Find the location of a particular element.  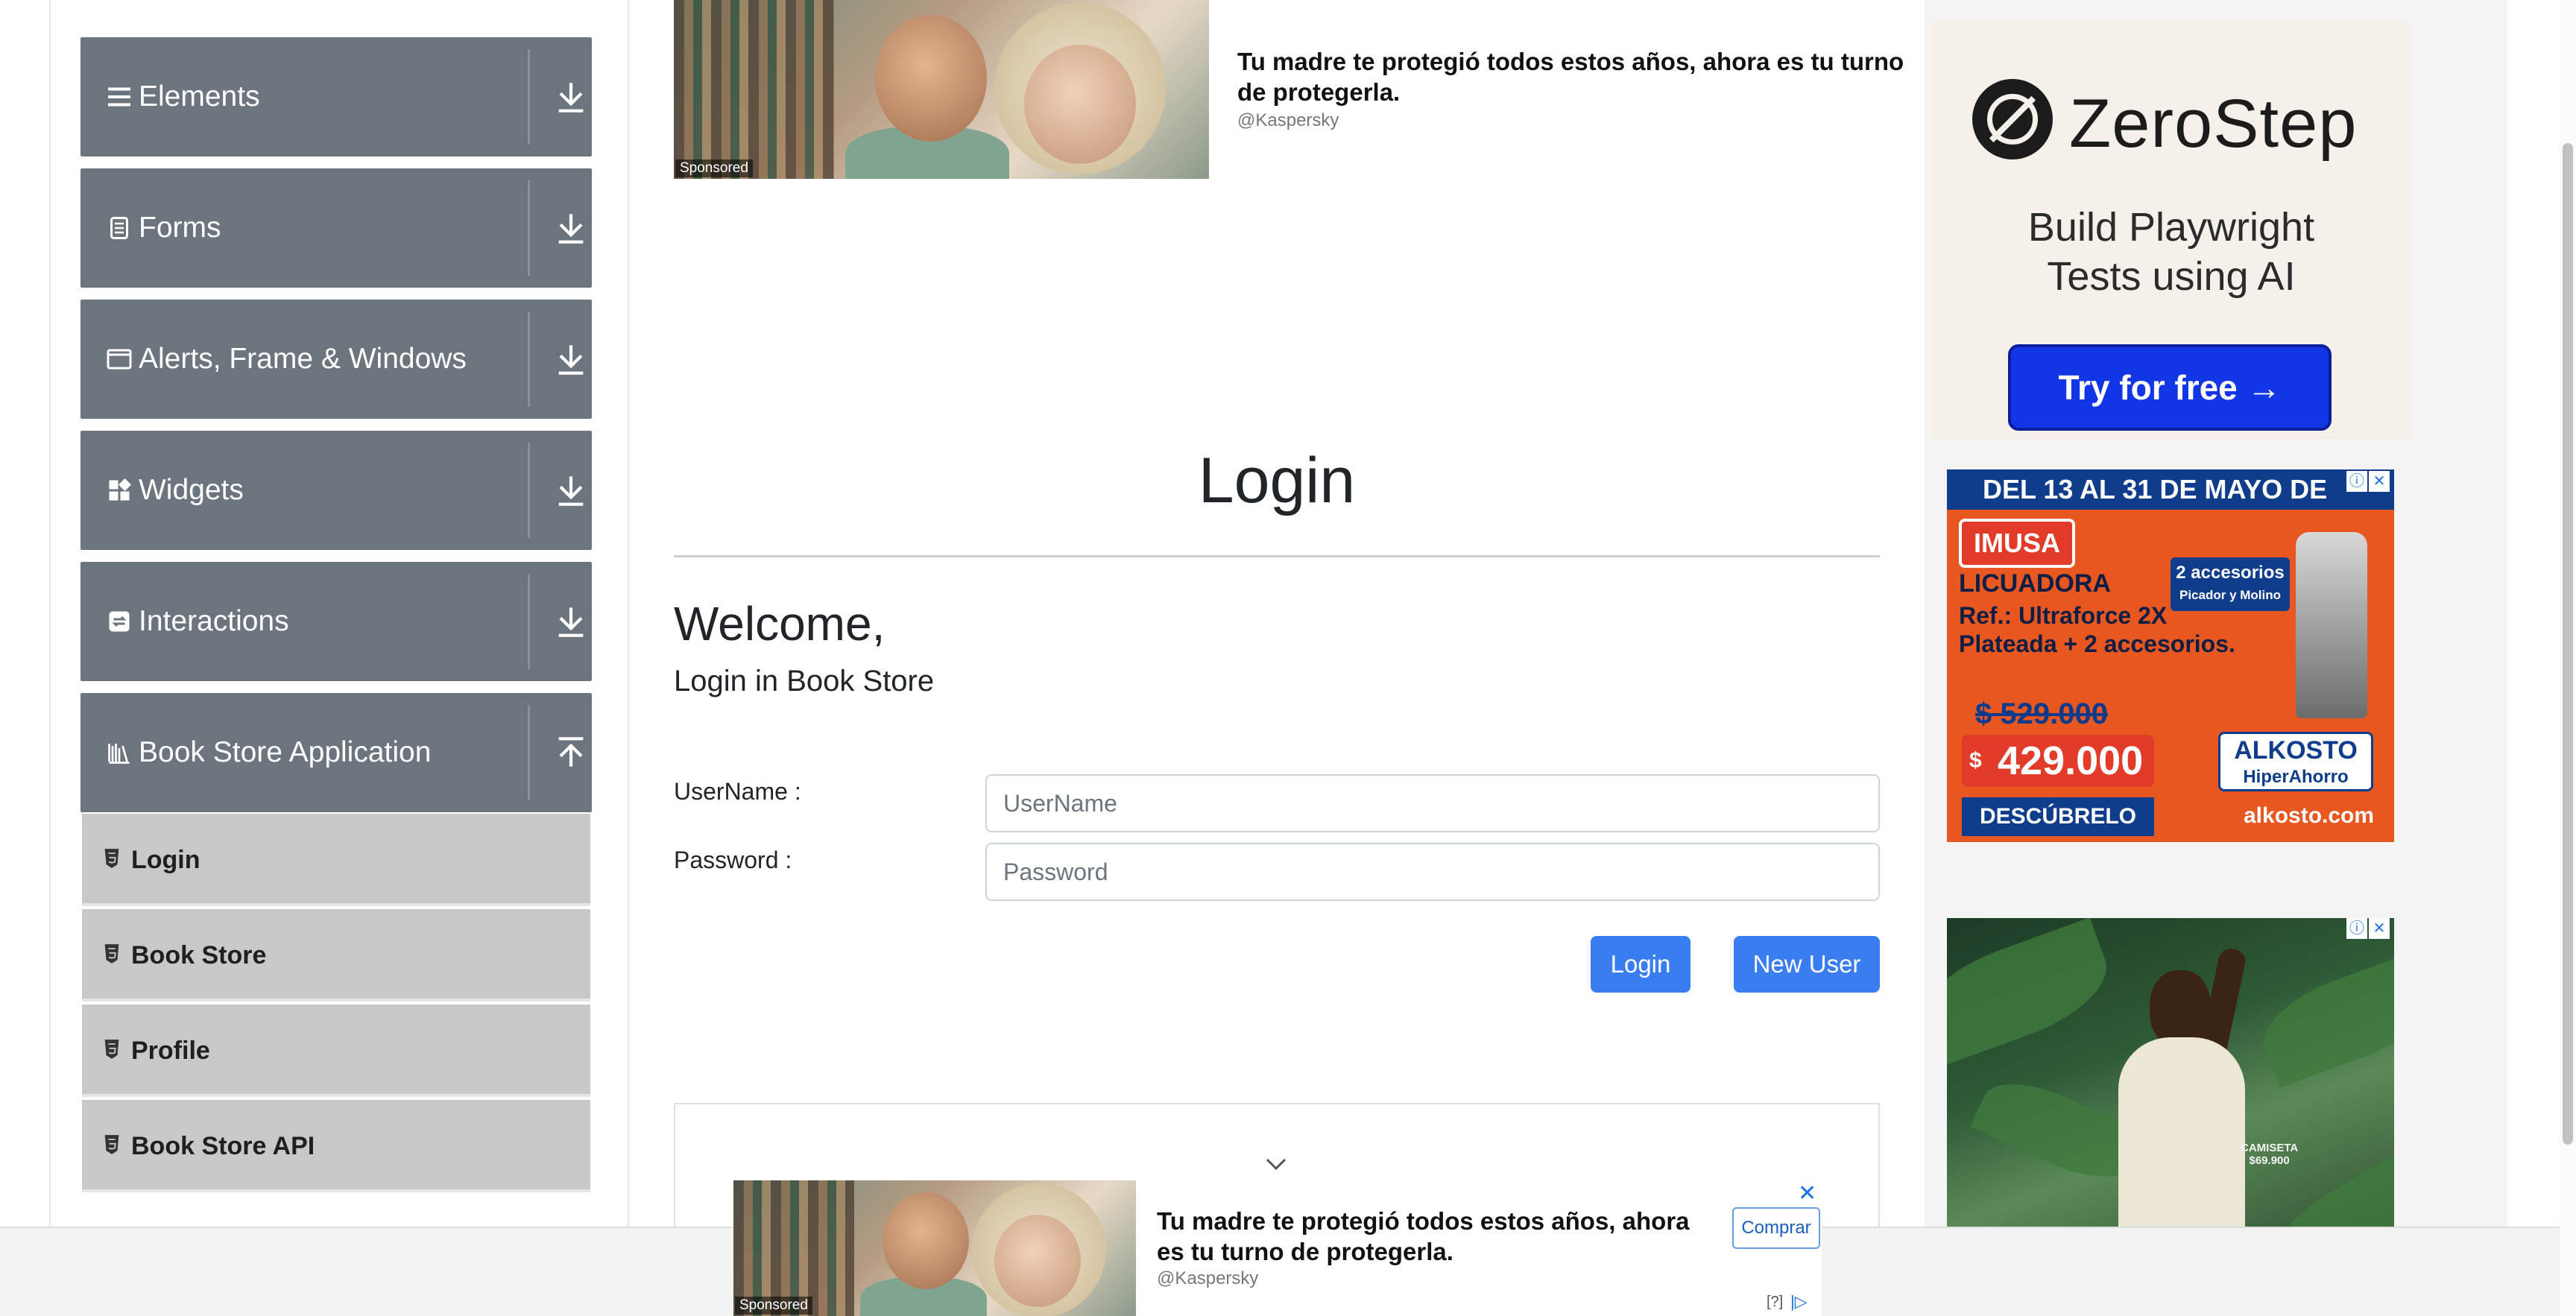

document-icon is located at coordinates (119, 228).